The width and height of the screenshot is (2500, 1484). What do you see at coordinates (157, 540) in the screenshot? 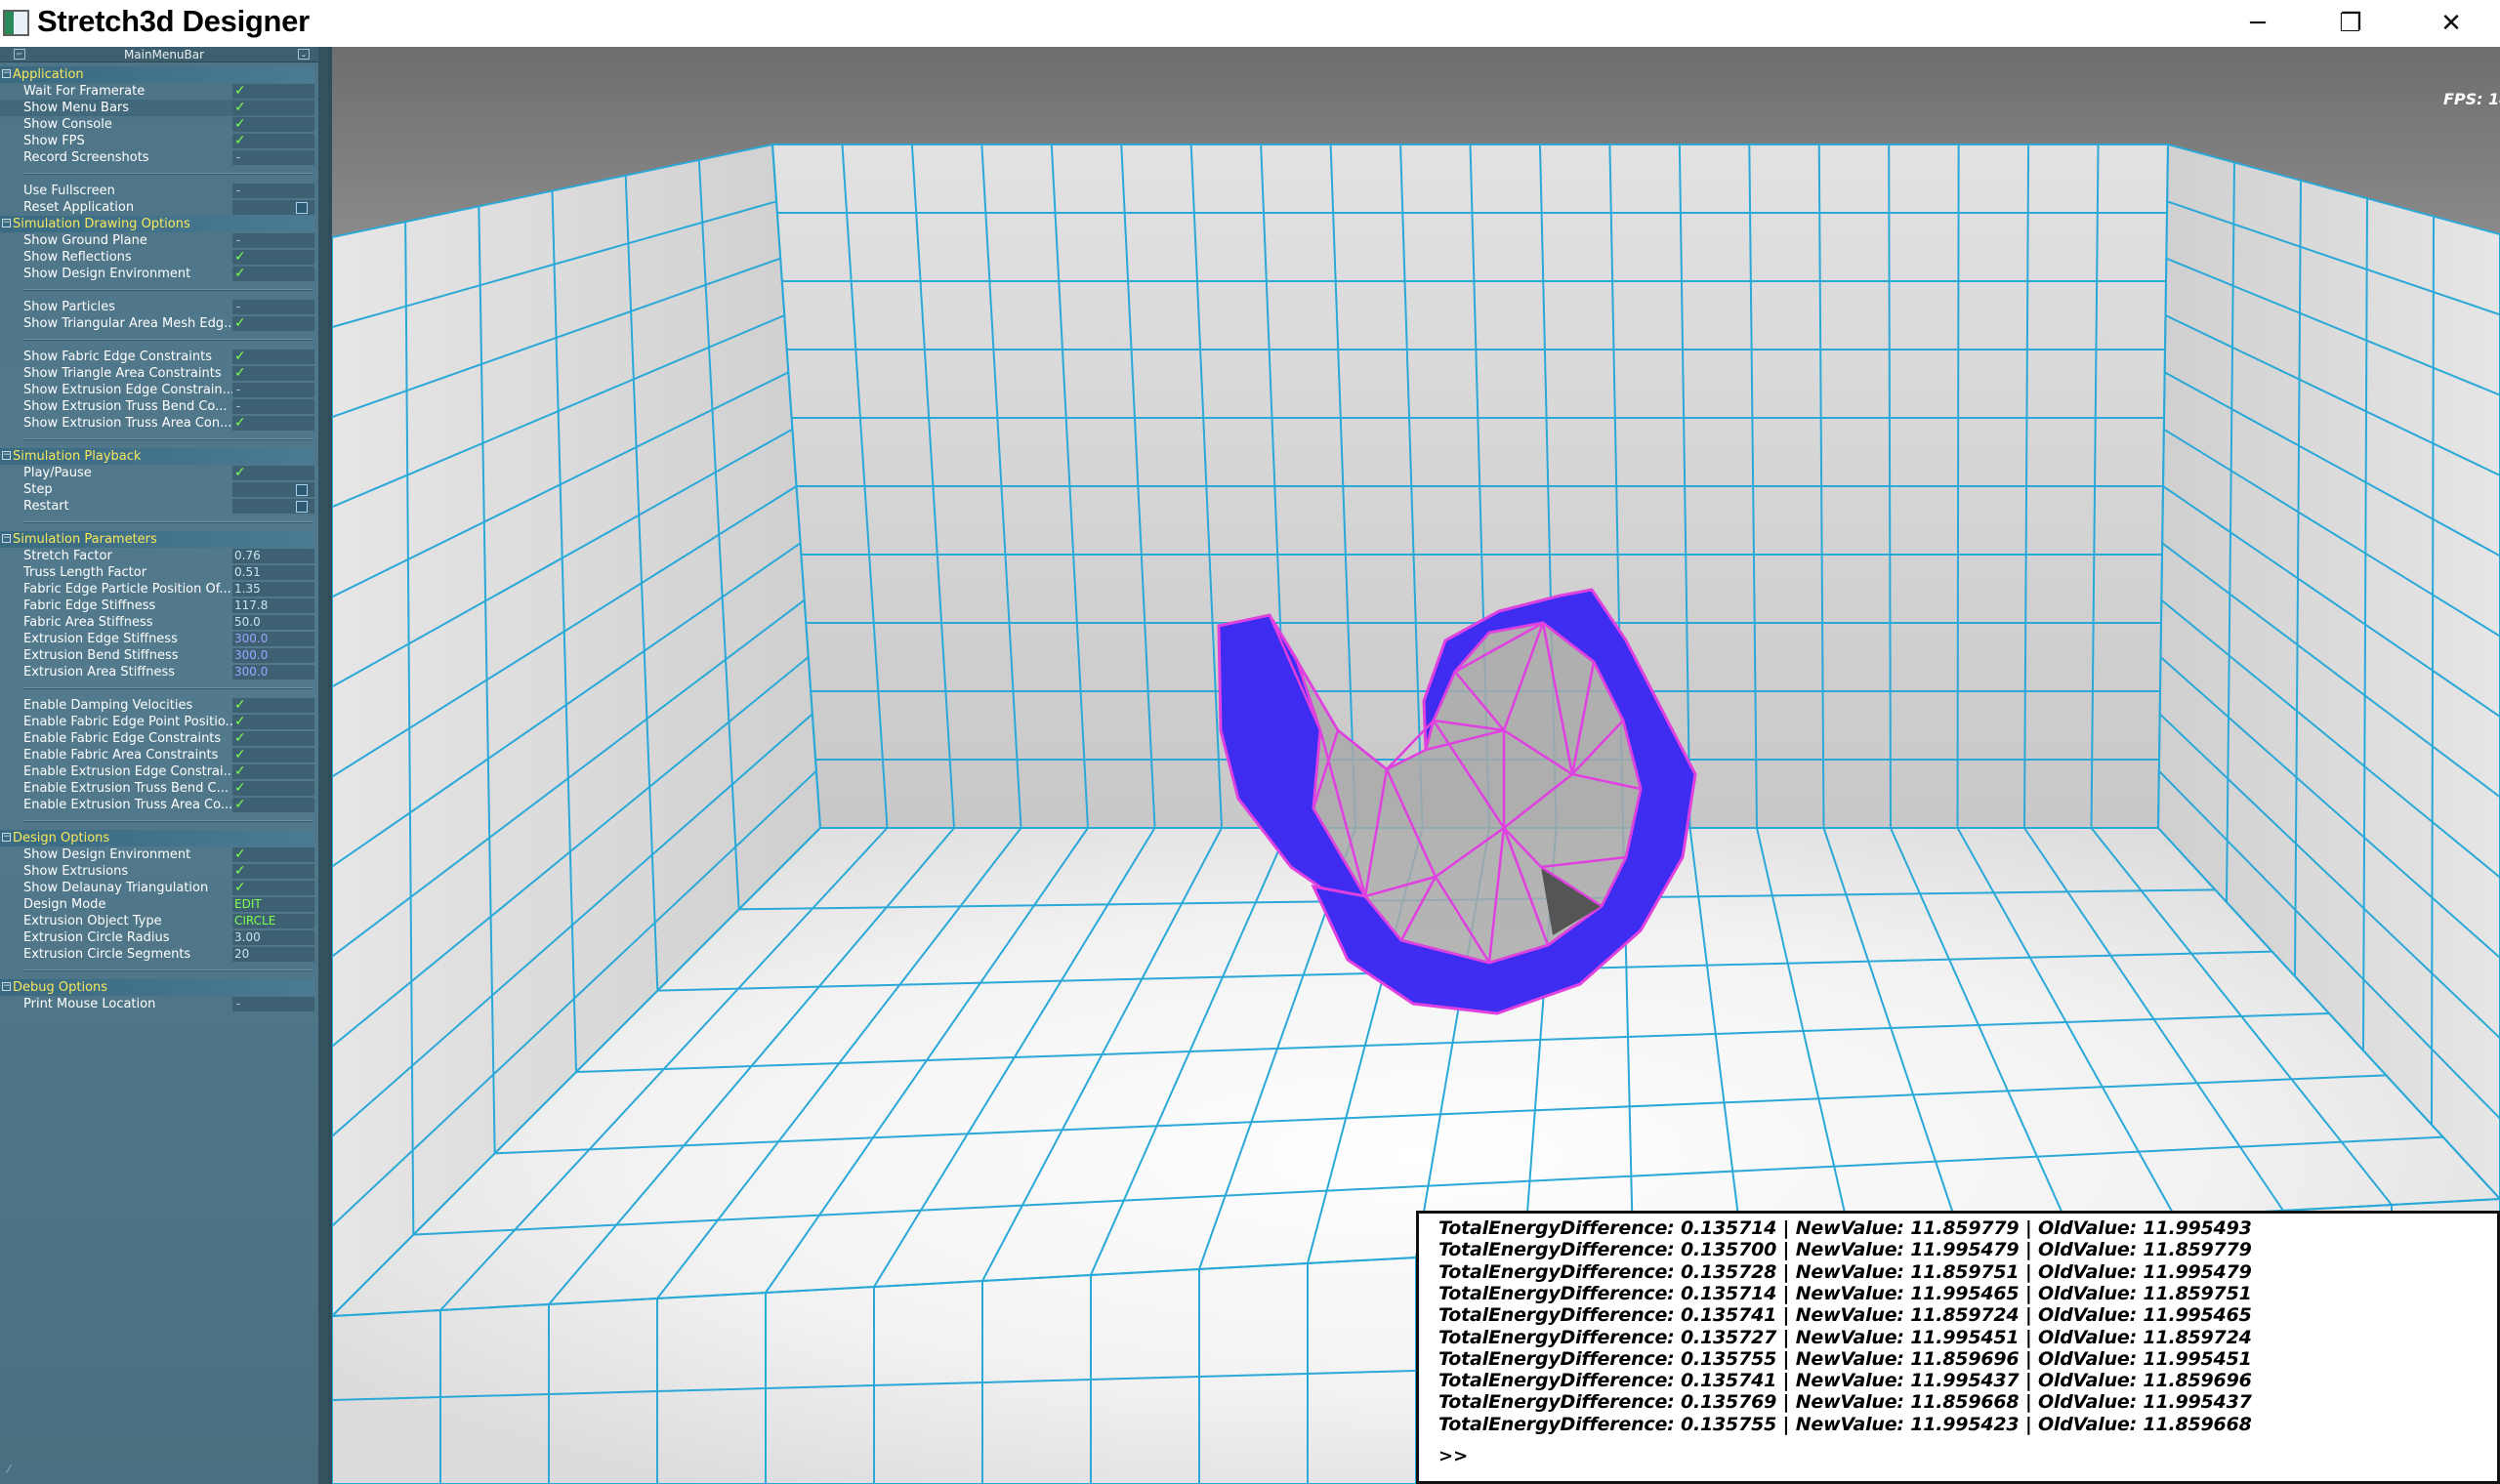
I see `group-header: − Simulation Parameters` at bounding box center [157, 540].